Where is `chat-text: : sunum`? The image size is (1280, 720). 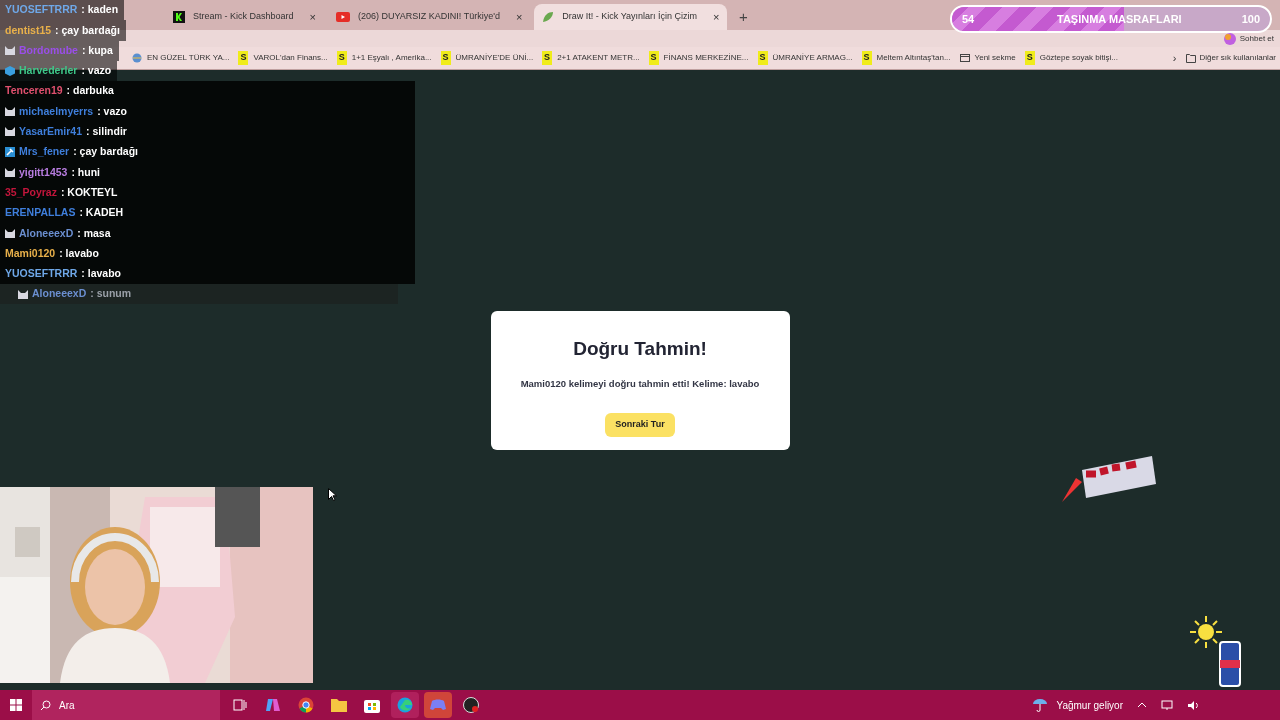 chat-text: : sunum is located at coordinates (111, 294).